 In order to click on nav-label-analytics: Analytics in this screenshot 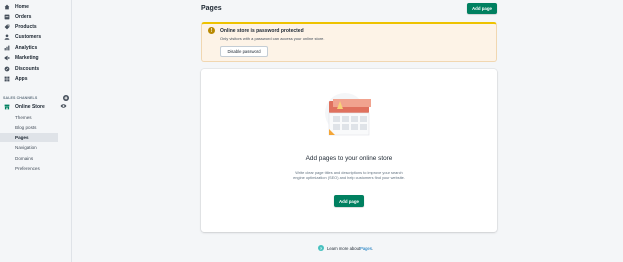, I will do `click(26, 48)`.